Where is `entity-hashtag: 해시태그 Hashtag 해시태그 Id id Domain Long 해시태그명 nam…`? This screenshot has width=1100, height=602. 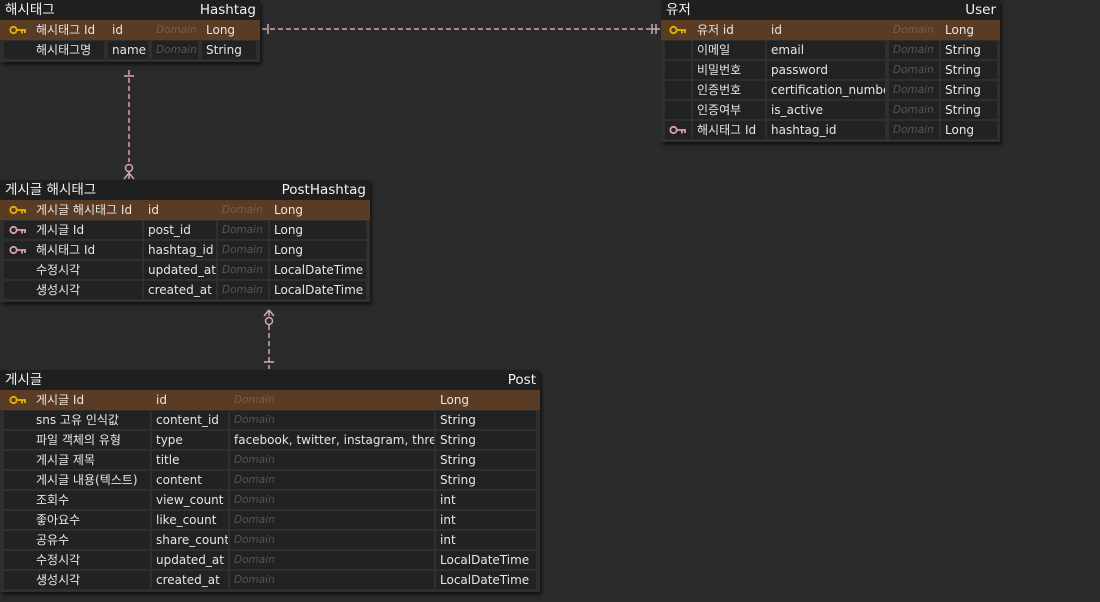
entity-hashtag: 해시태그 Hashtag 해시태그 Id id Domain Long 해시태그명 nam… is located at coordinates (130, 31).